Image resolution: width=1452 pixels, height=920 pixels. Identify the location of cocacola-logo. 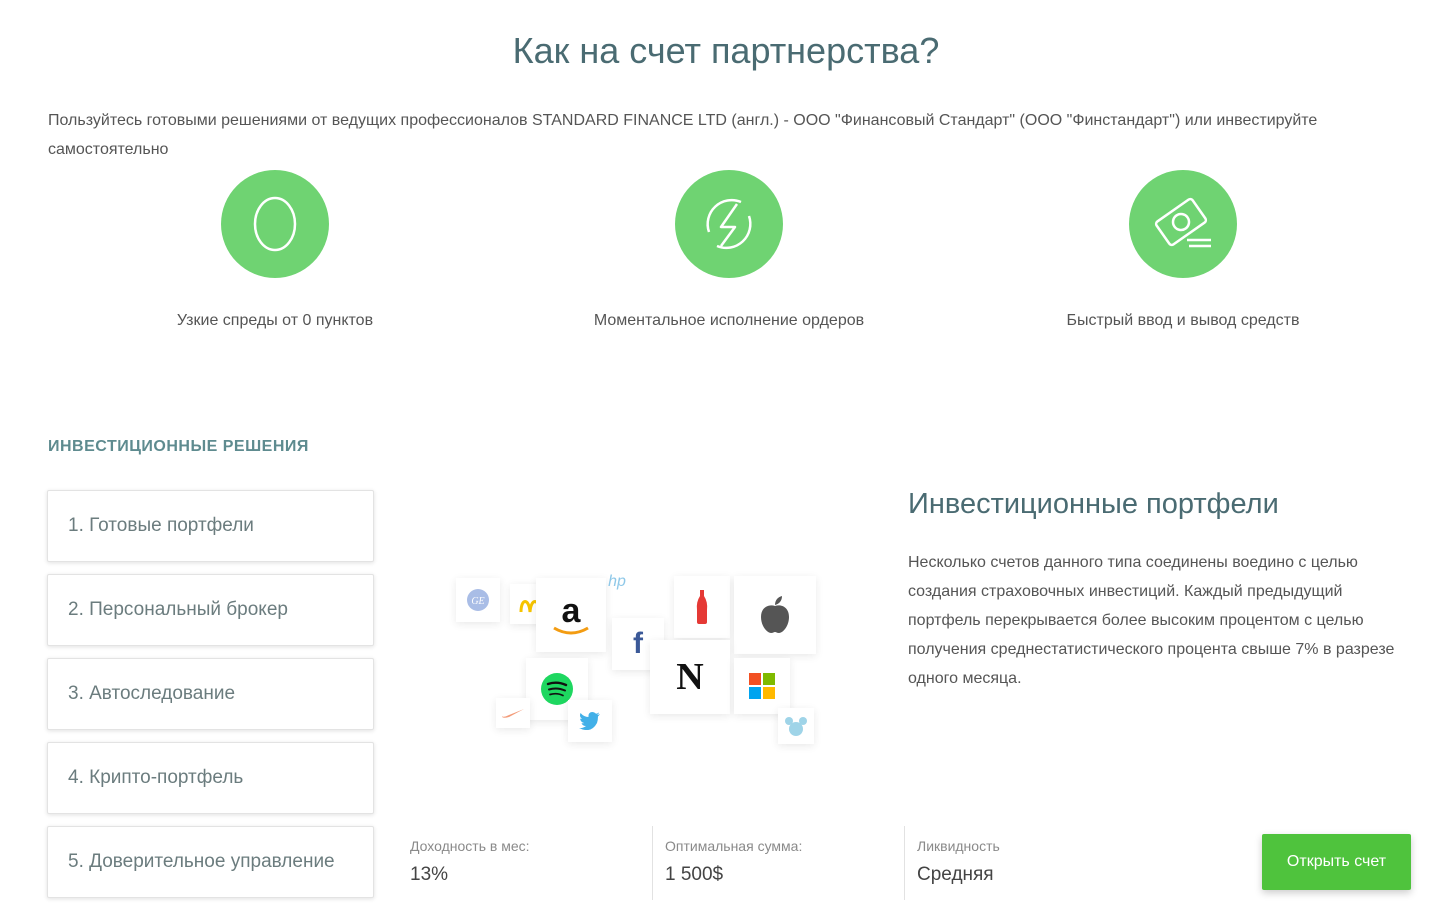
(702, 607).